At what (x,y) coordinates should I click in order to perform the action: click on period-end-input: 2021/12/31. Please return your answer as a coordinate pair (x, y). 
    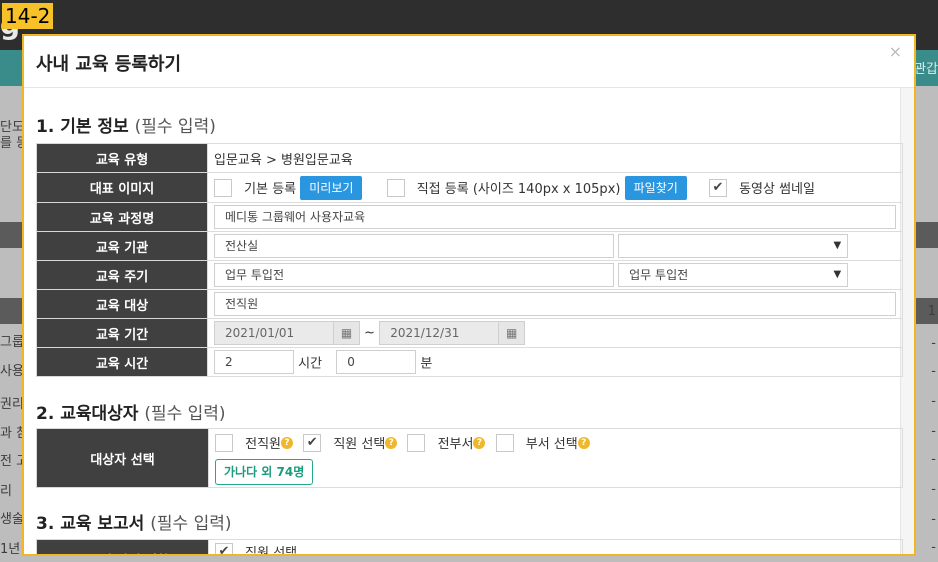
    Looking at the image, I should click on (439, 333).